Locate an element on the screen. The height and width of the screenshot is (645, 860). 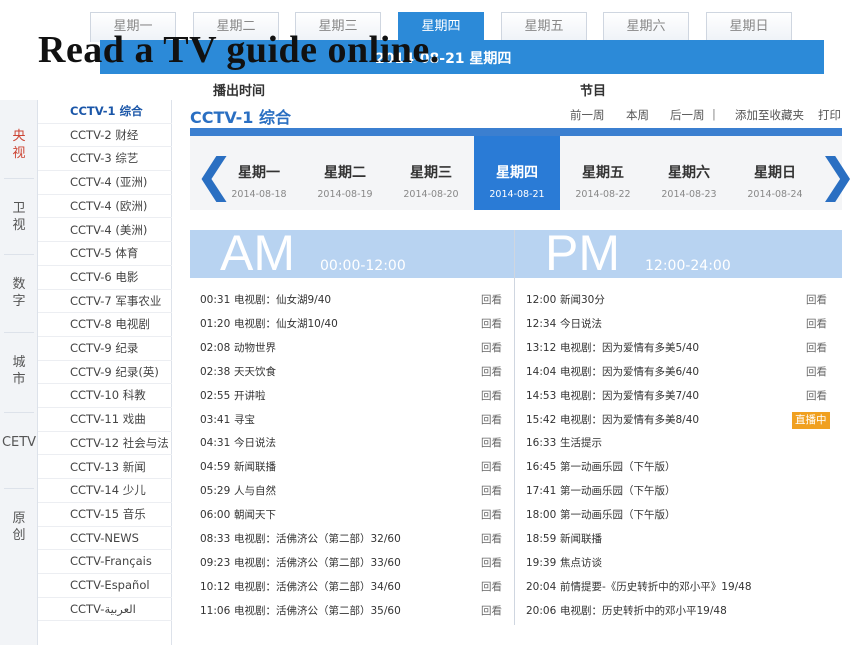
program-title: 动物世界 is located at coordinates (255, 347).